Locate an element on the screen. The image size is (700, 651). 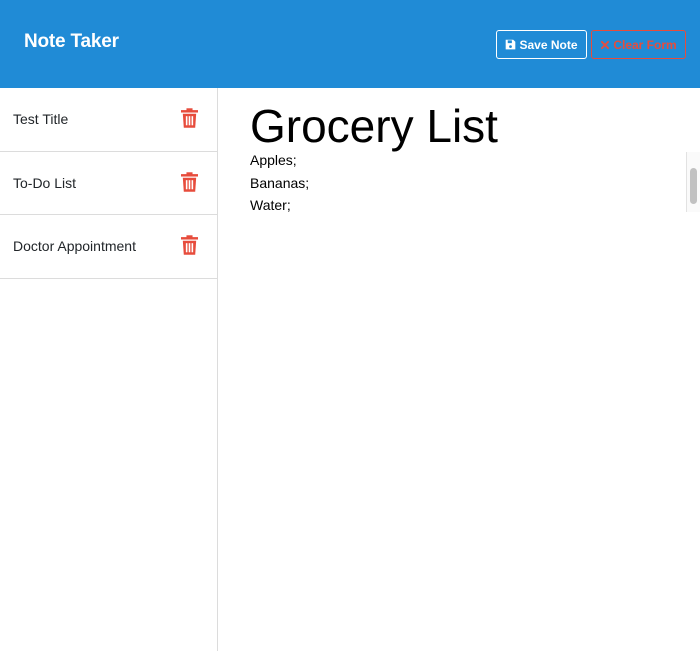
app-brand: Note Taker is located at coordinates (71, 42).